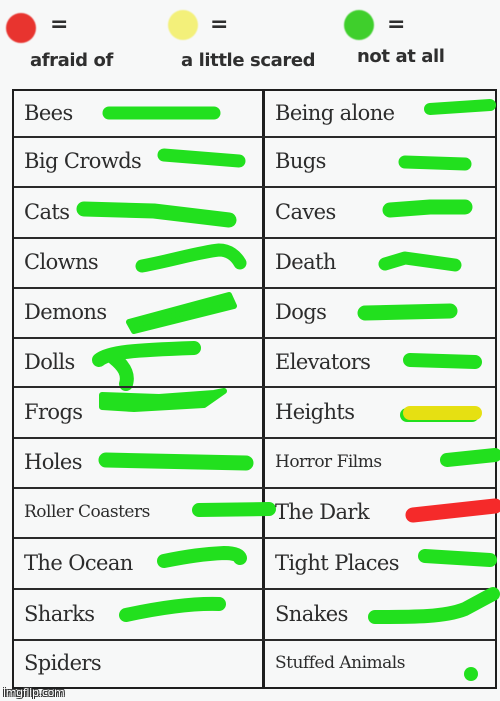  What do you see at coordinates (65, 312) in the screenshot?
I see `fear-label: Demons` at bounding box center [65, 312].